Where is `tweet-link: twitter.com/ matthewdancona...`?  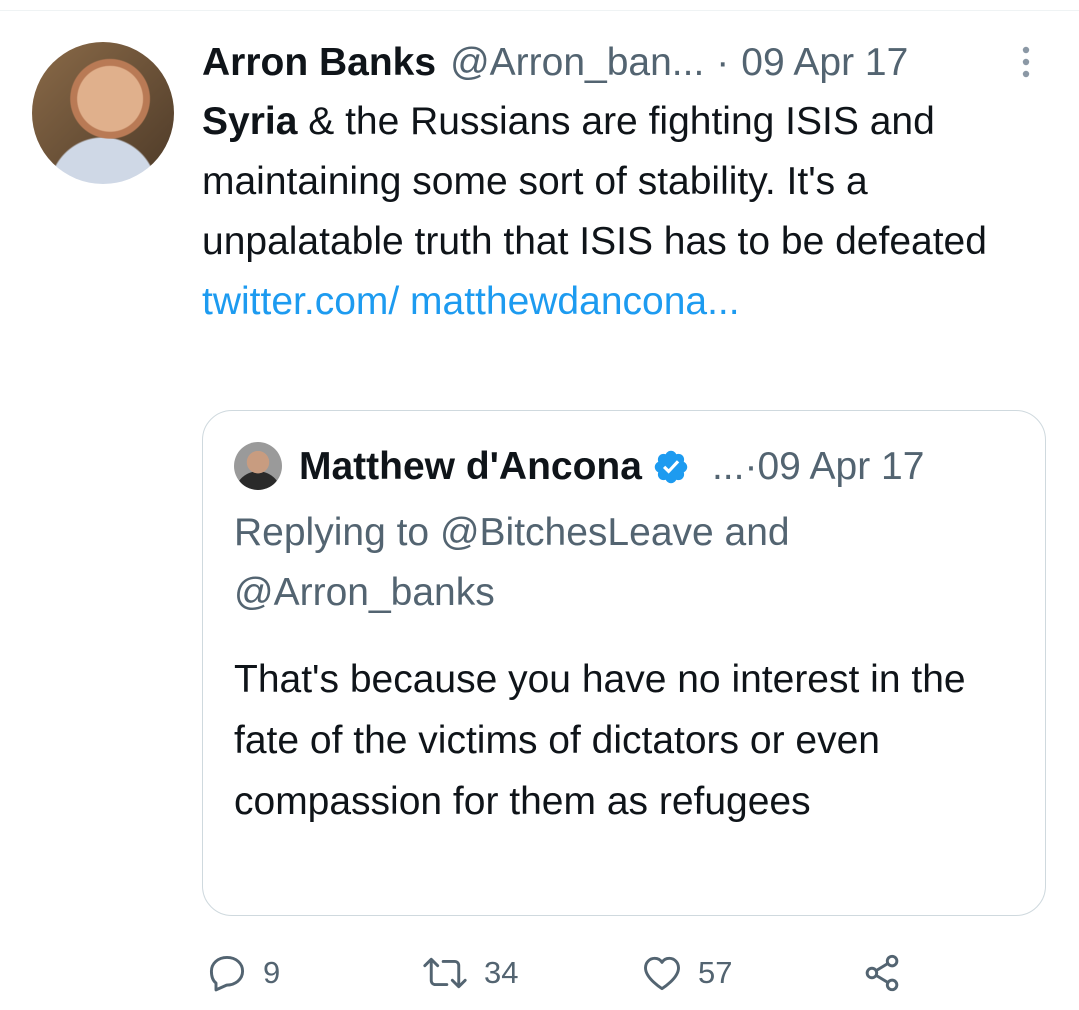
tweet-link: twitter.com/ matthewdancona... is located at coordinates (471, 301).